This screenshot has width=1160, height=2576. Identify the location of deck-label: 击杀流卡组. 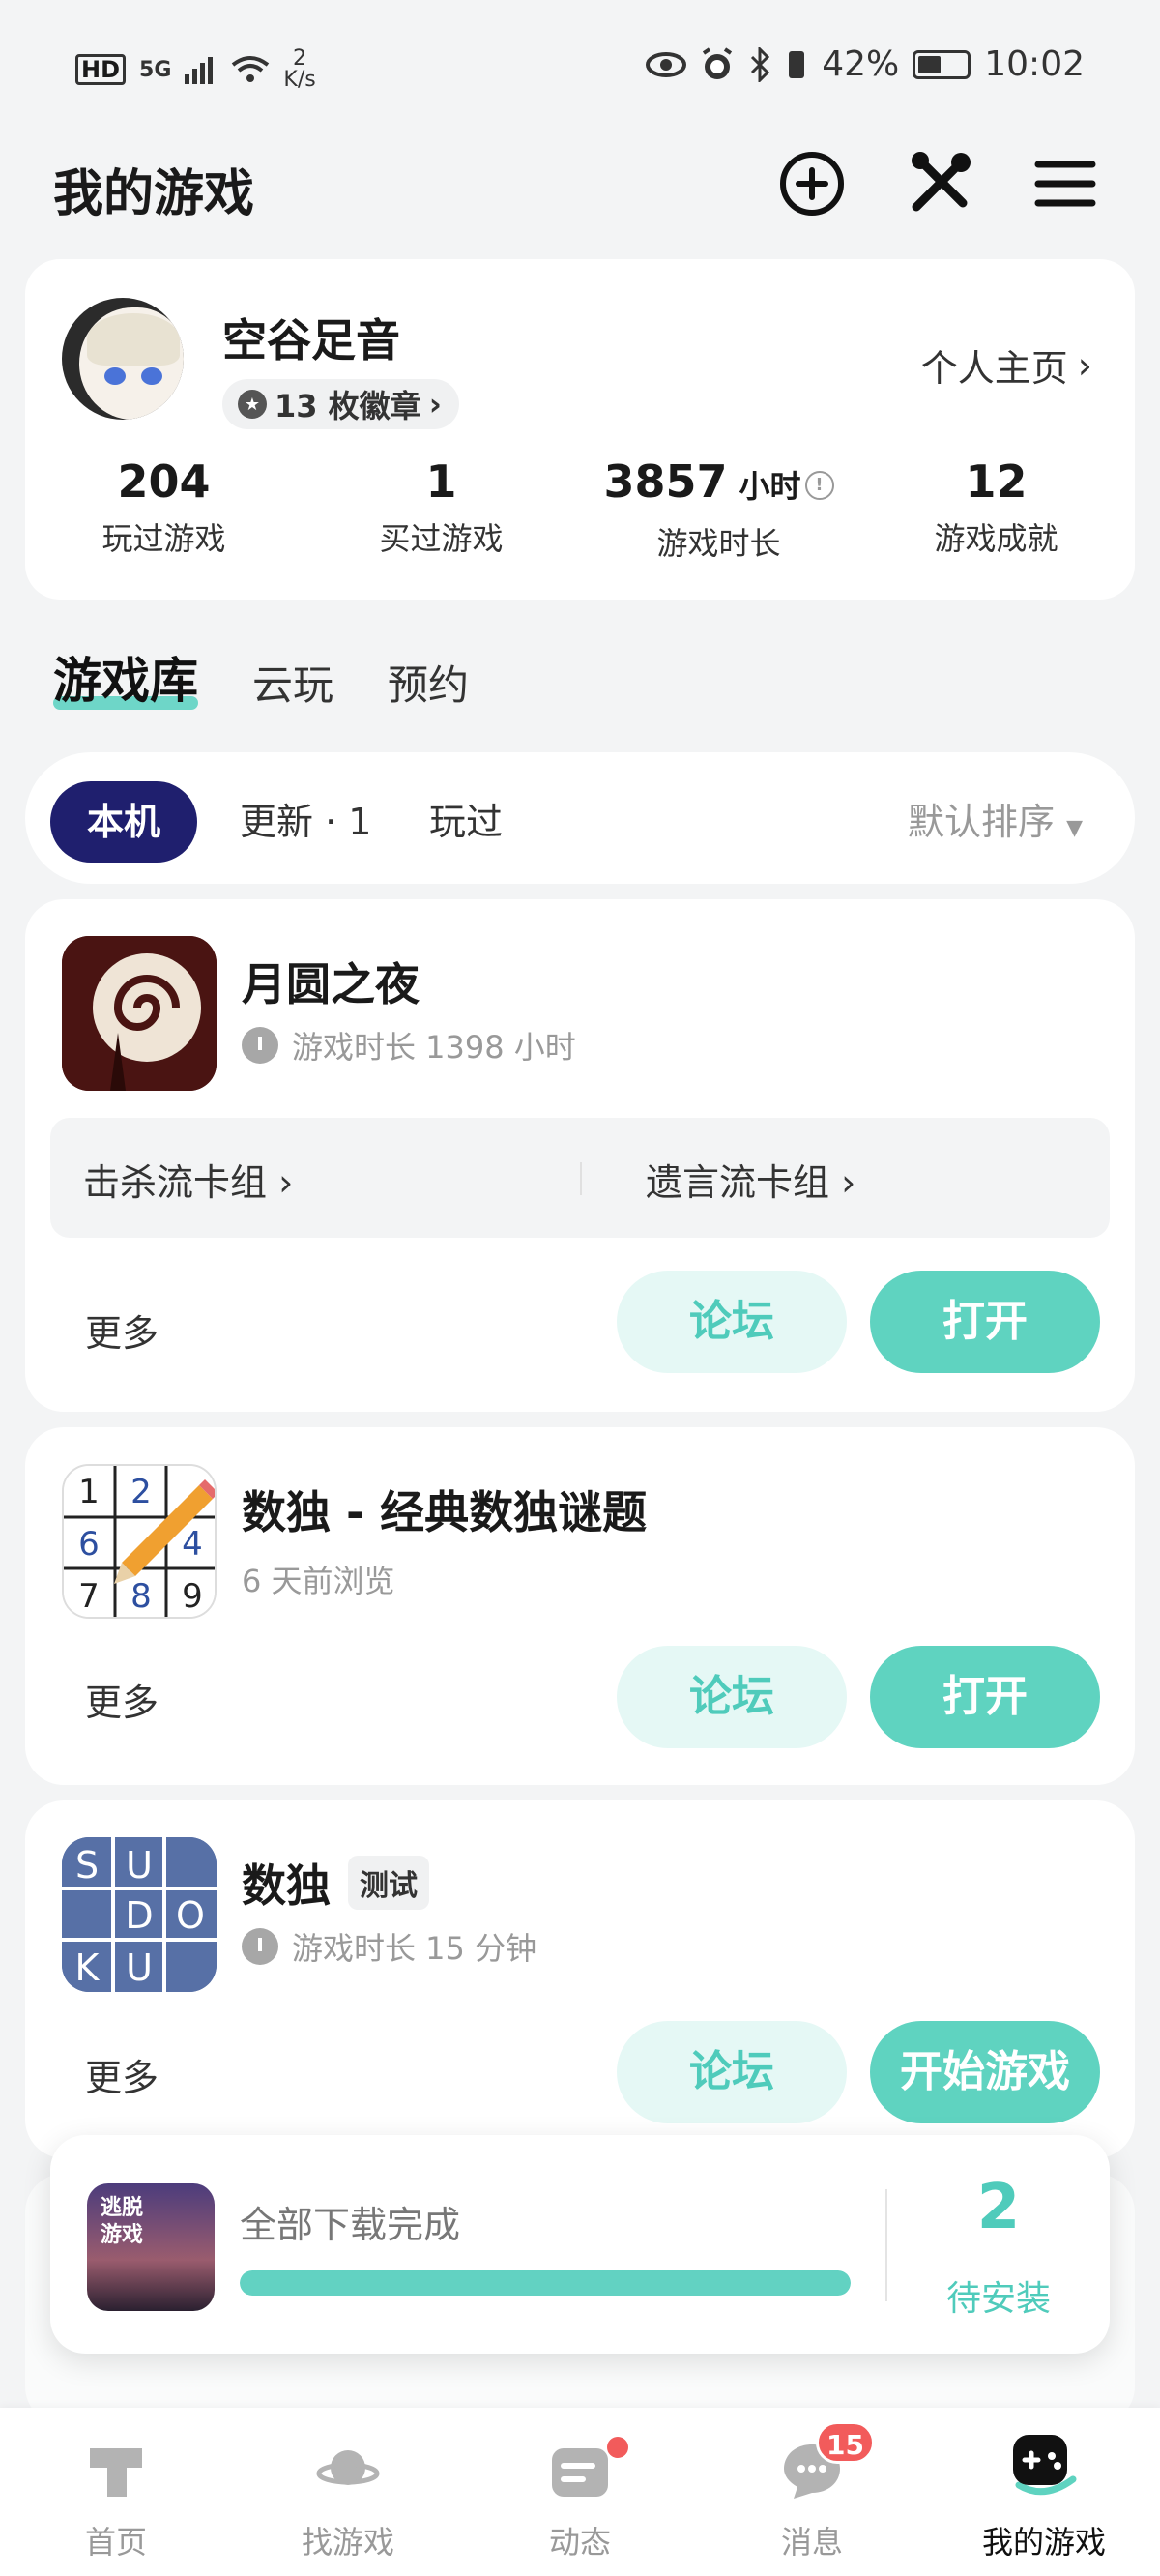
(175, 1182).